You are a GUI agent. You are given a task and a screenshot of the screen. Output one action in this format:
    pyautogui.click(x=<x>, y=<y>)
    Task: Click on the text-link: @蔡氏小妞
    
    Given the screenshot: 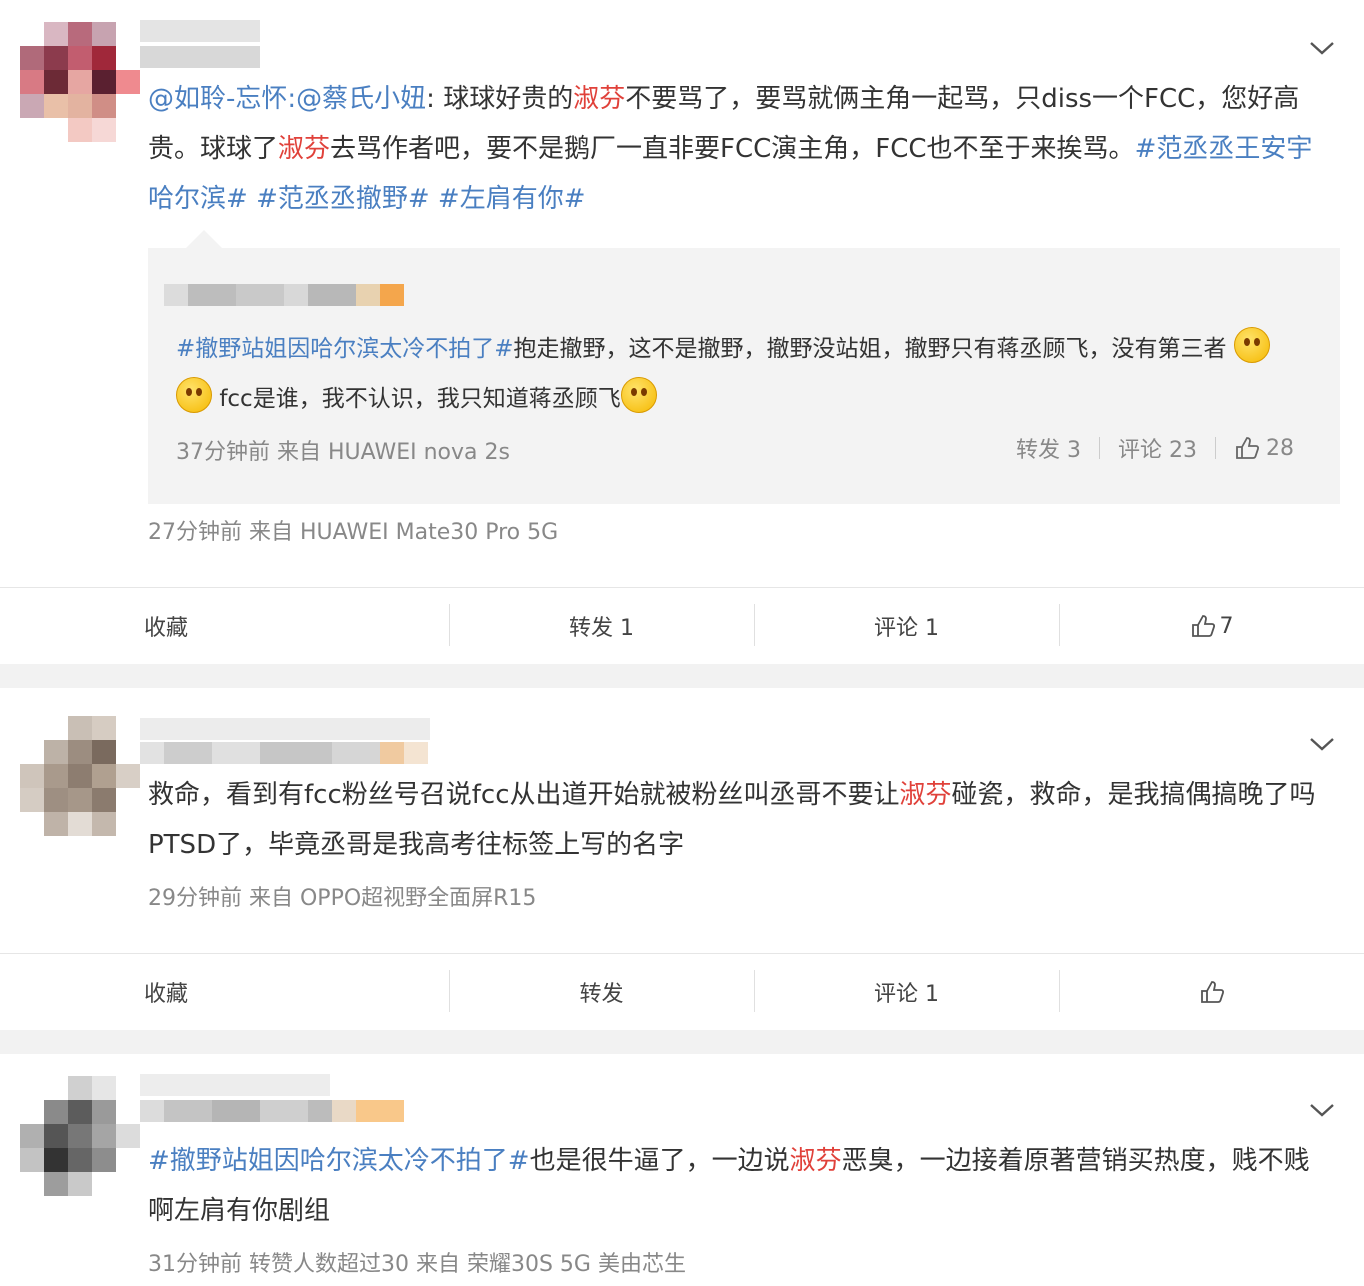 What is the action you would take?
    pyautogui.click(x=361, y=99)
    